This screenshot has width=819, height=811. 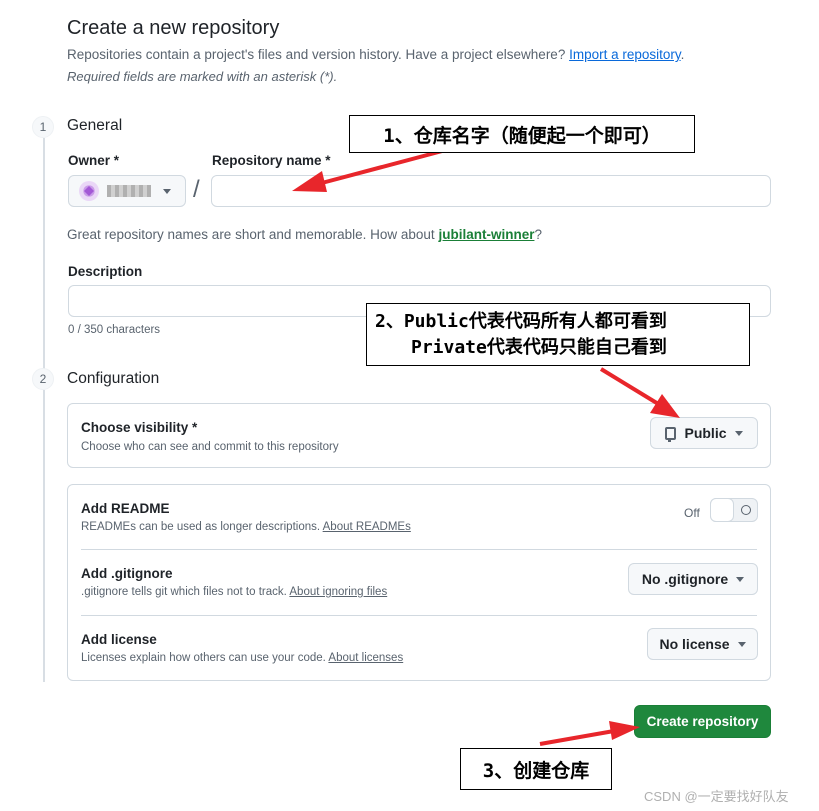 What do you see at coordinates (694, 644) in the screenshot?
I see `license-value: No license` at bounding box center [694, 644].